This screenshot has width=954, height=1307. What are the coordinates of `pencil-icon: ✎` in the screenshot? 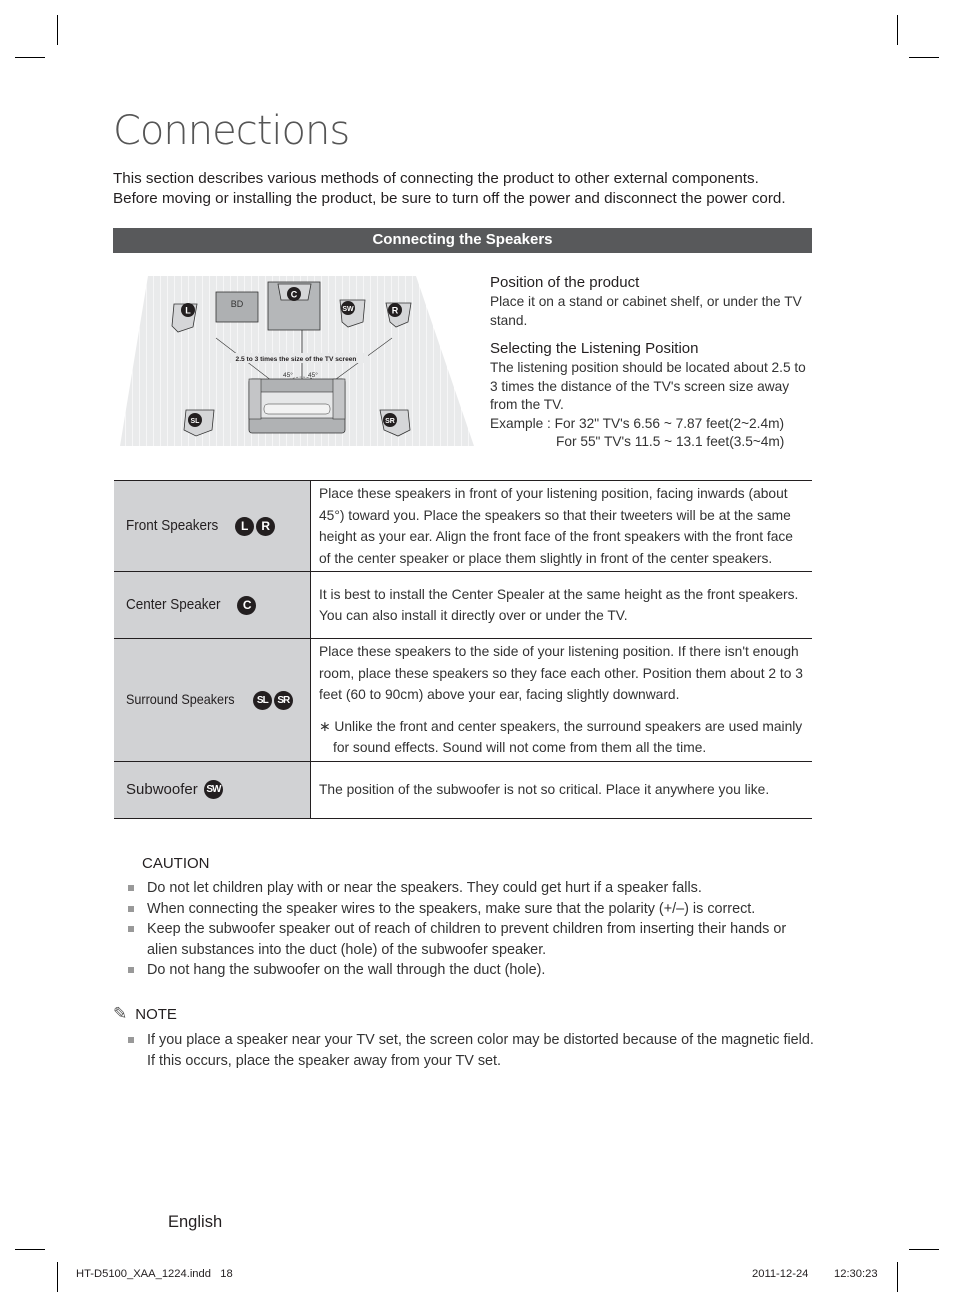 It's located at (120, 1013).